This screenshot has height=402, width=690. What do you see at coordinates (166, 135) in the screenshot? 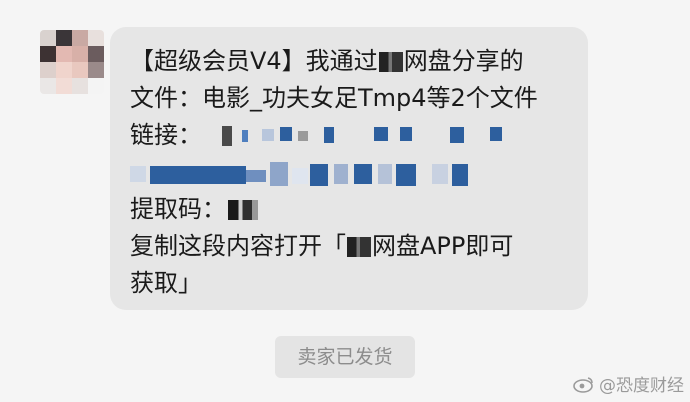
I see `link-label: 链接：` at bounding box center [166, 135].